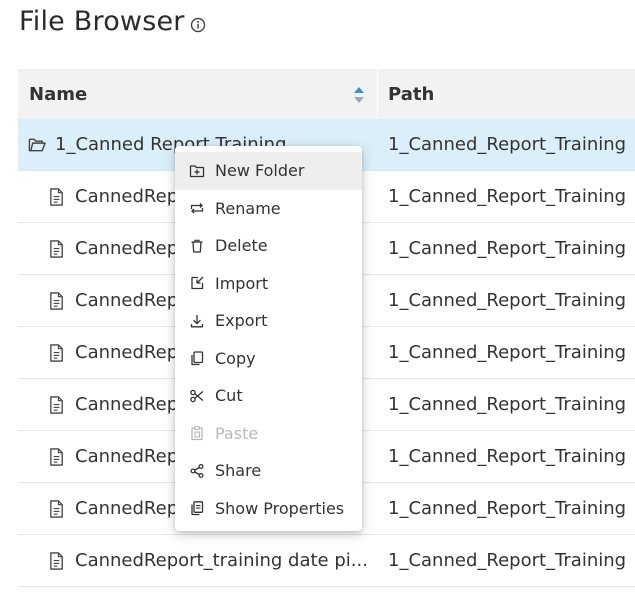  What do you see at coordinates (241, 321) in the screenshot?
I see `menu-item-label: Export` at bounding box center [241, 321].